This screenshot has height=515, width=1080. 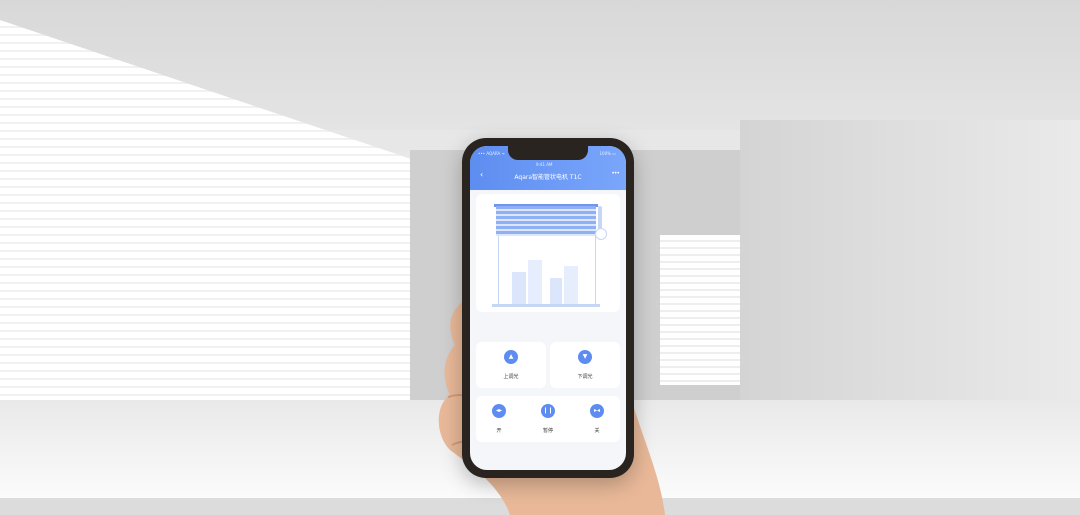 I want to click on open-button-icon: ◂▸, so click(x=499, y=411).